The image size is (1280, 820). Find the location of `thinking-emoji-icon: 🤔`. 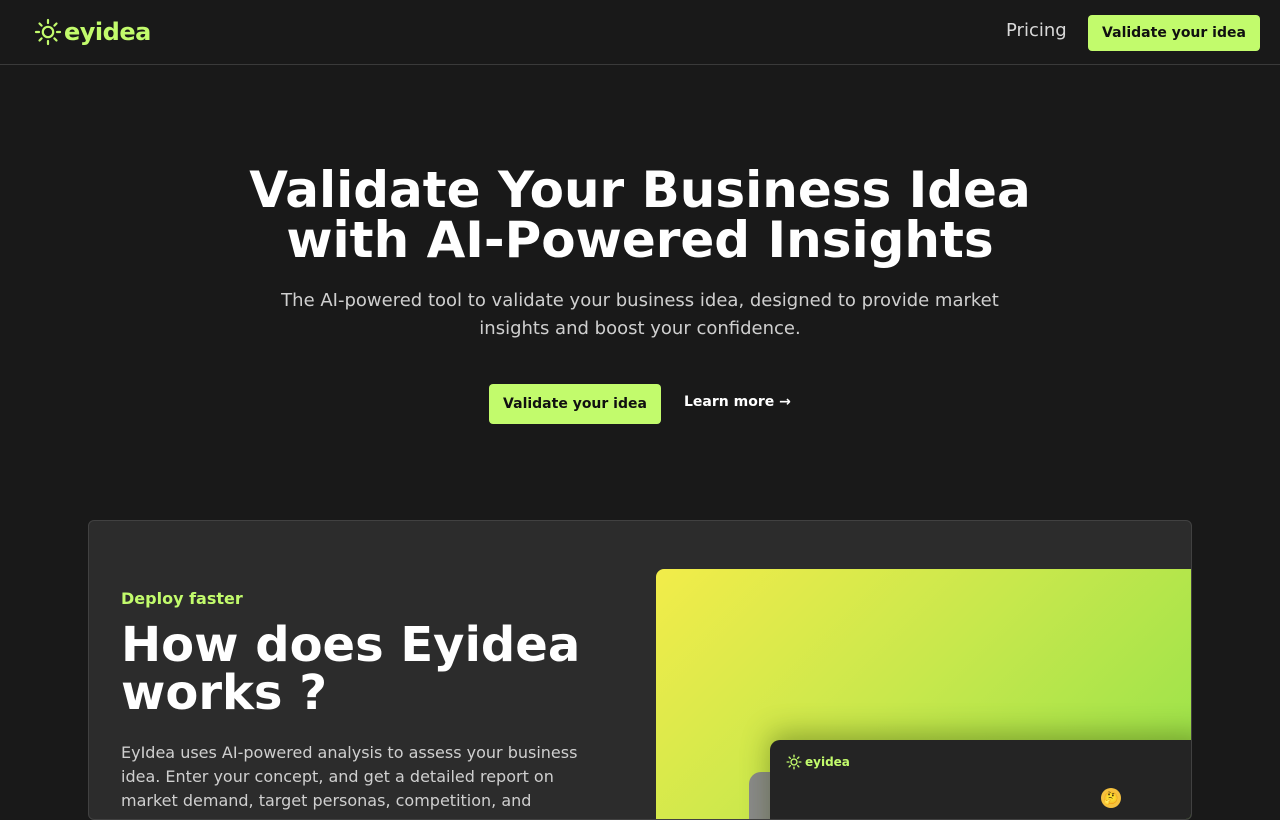

thinking-emoji-icon: 🤔 is located at coordinates (1111, 798).